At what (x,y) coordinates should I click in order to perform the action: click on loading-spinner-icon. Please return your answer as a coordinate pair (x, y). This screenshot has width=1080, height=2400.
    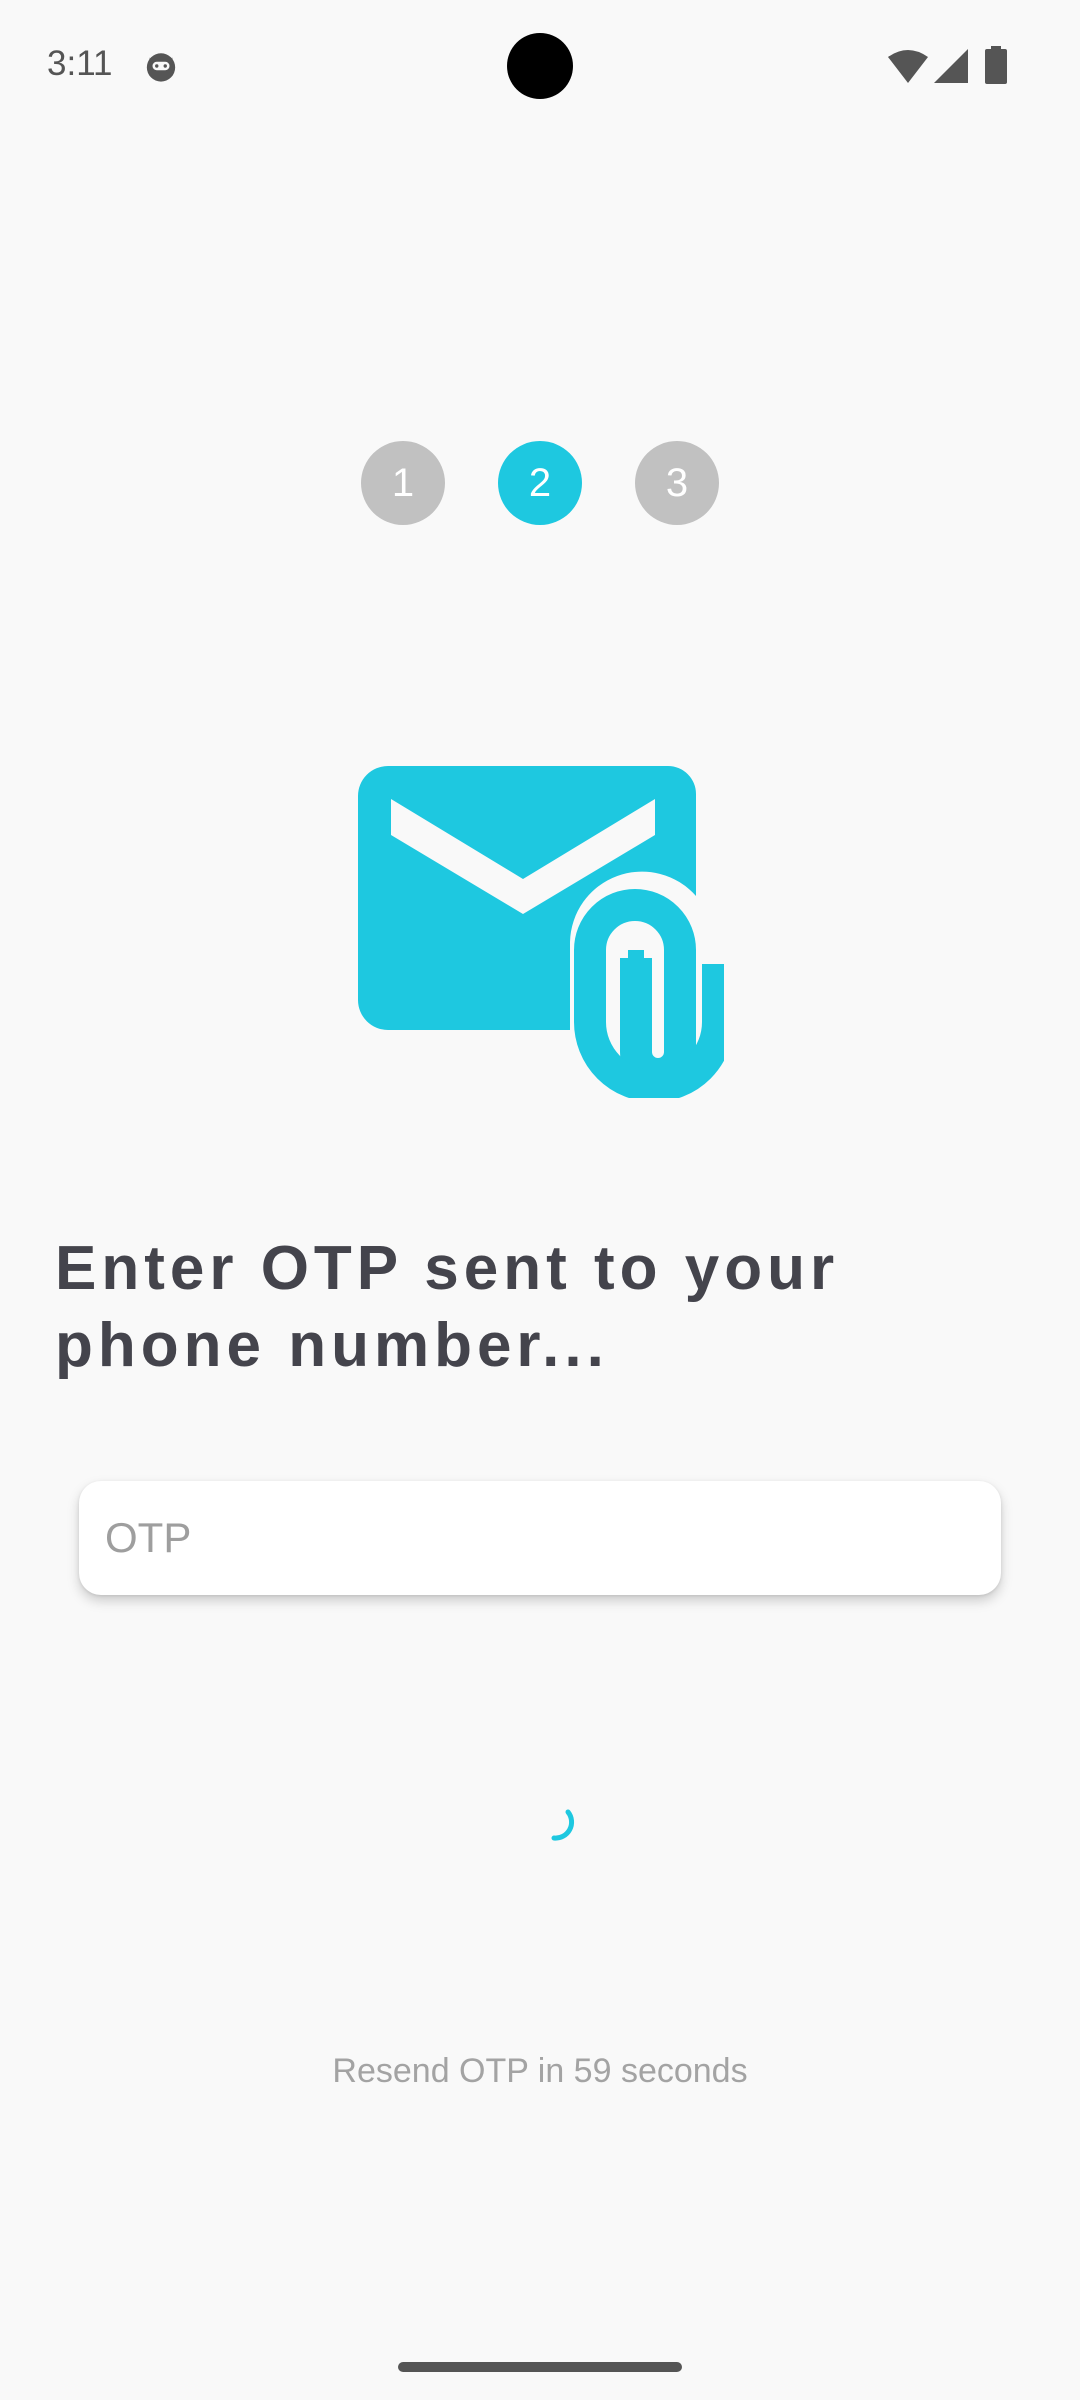
    Looking at the image, I should click on (563, 1825).